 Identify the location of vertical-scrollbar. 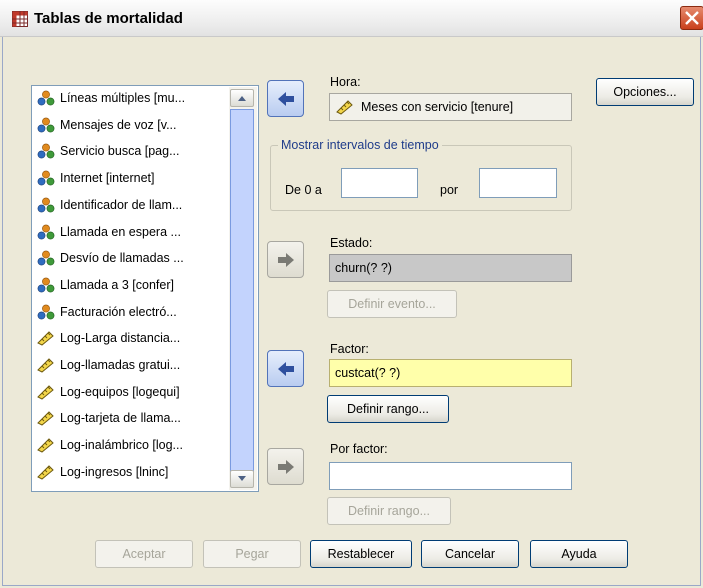
(243, 288).